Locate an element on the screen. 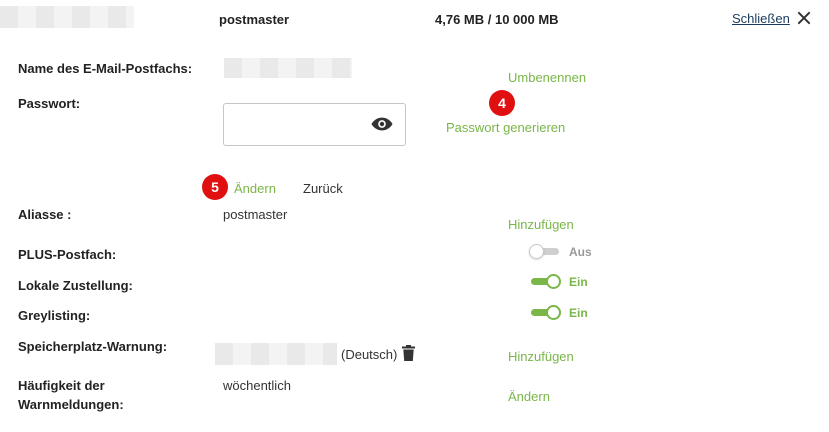  back-button: Zurück is located at coordinates (323, 188).